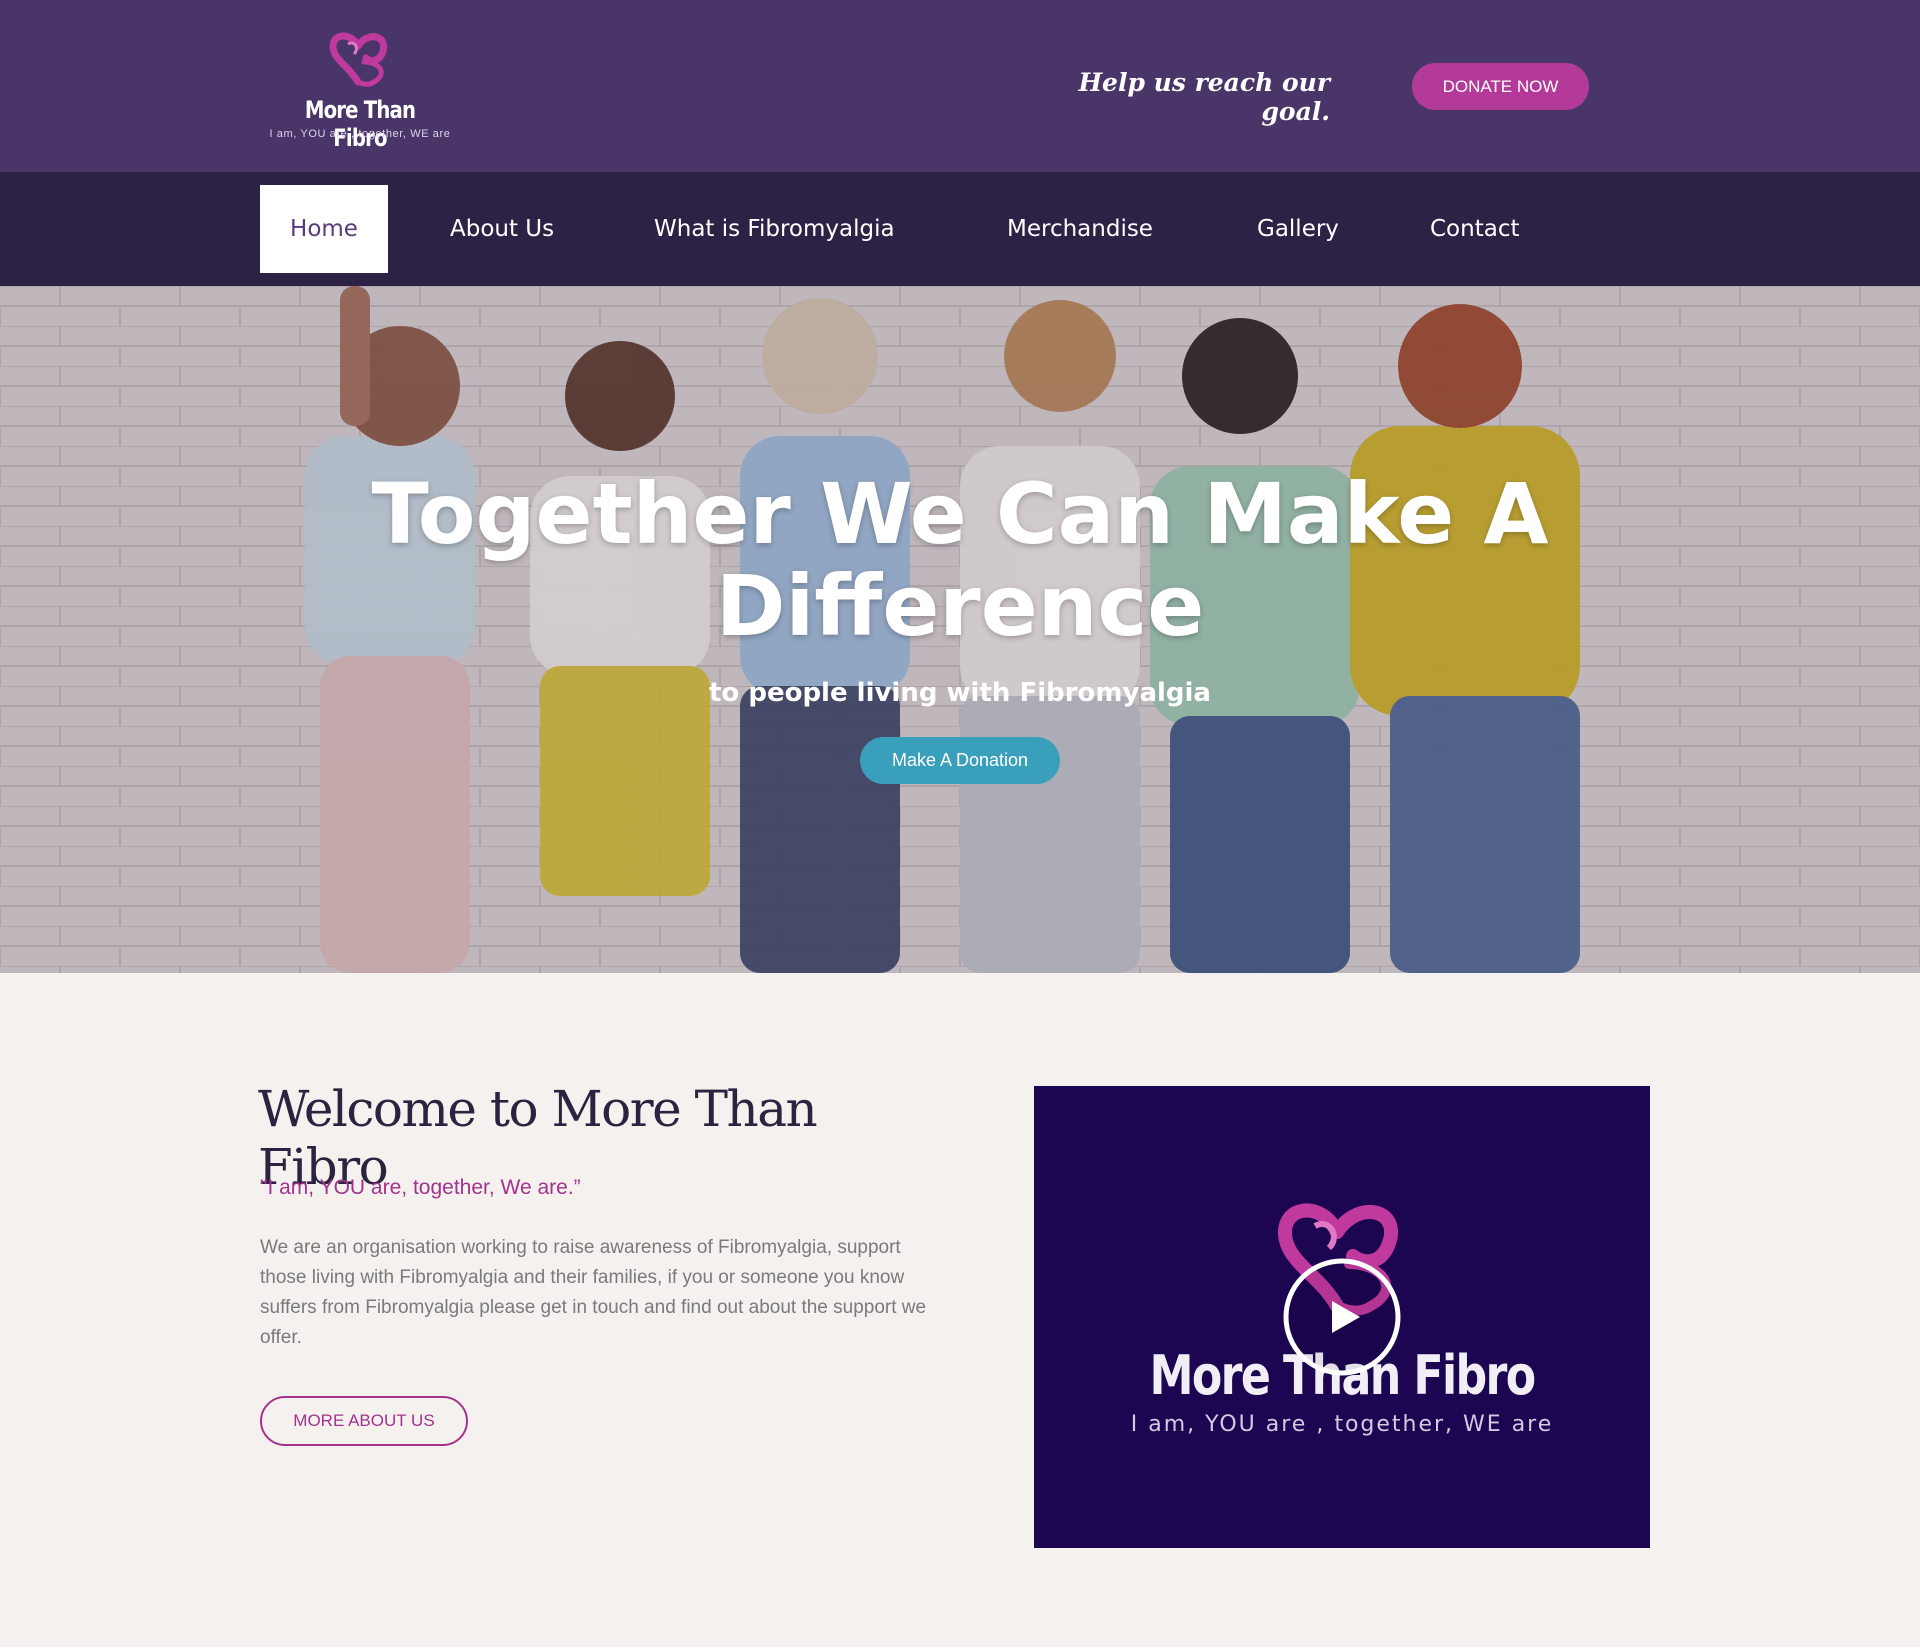 The width and height of the screenshot is (1920, 1649). I want to click on donate-now-button: DONATE NOW, so click(1500, 86).